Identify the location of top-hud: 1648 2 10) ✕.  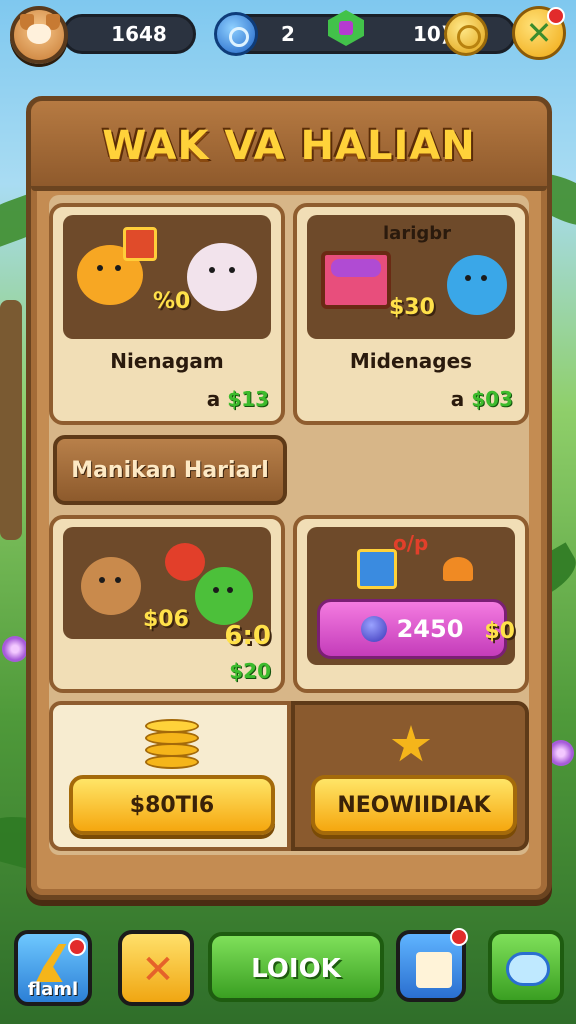
(288, 35).